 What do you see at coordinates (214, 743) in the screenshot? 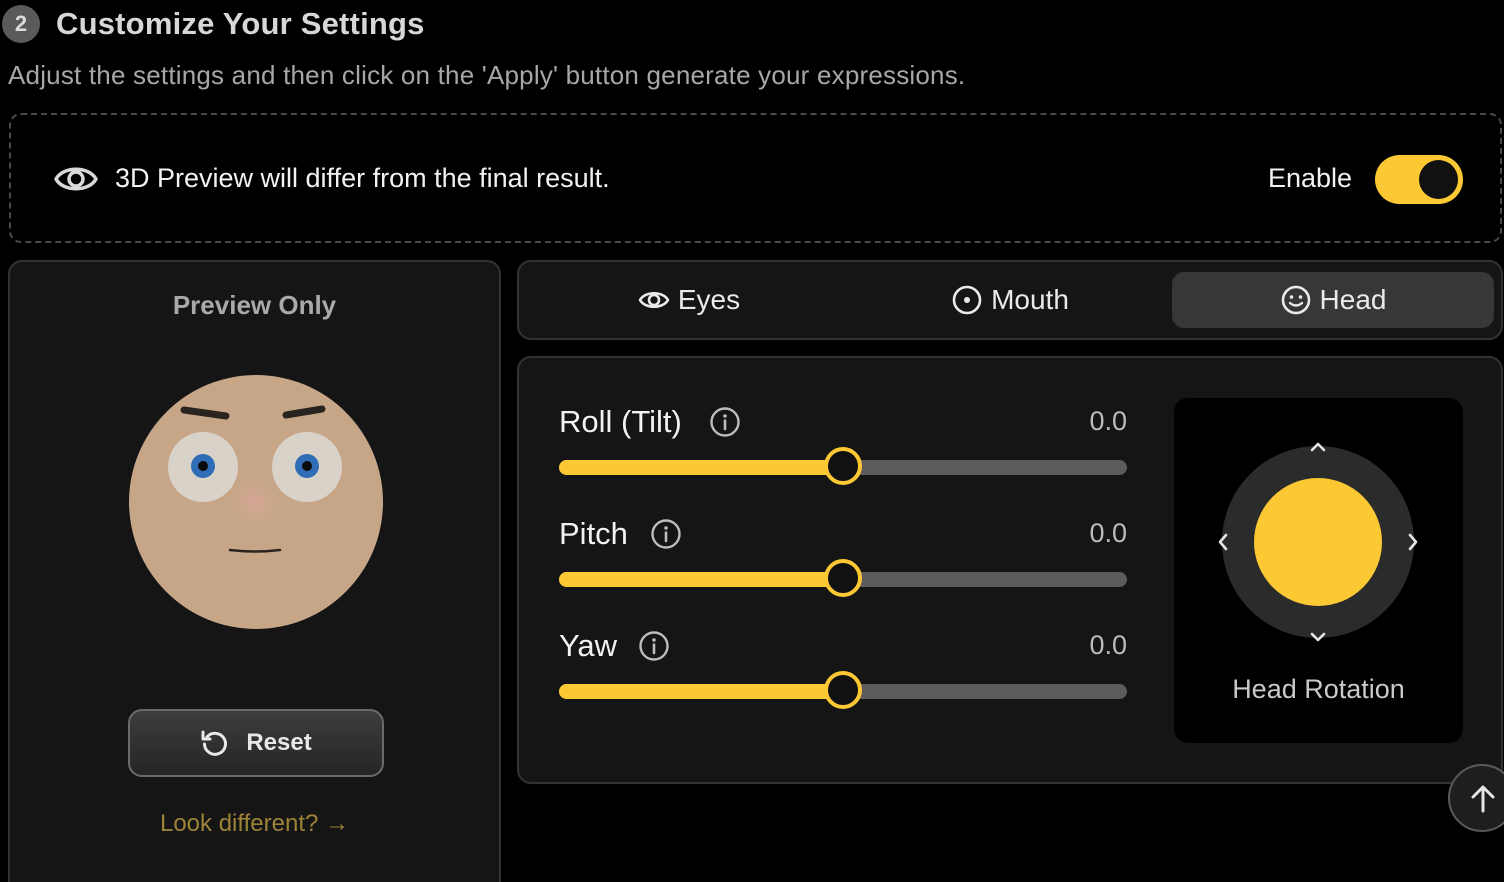
I see `reset-icon` at bounding box center [214, 743].